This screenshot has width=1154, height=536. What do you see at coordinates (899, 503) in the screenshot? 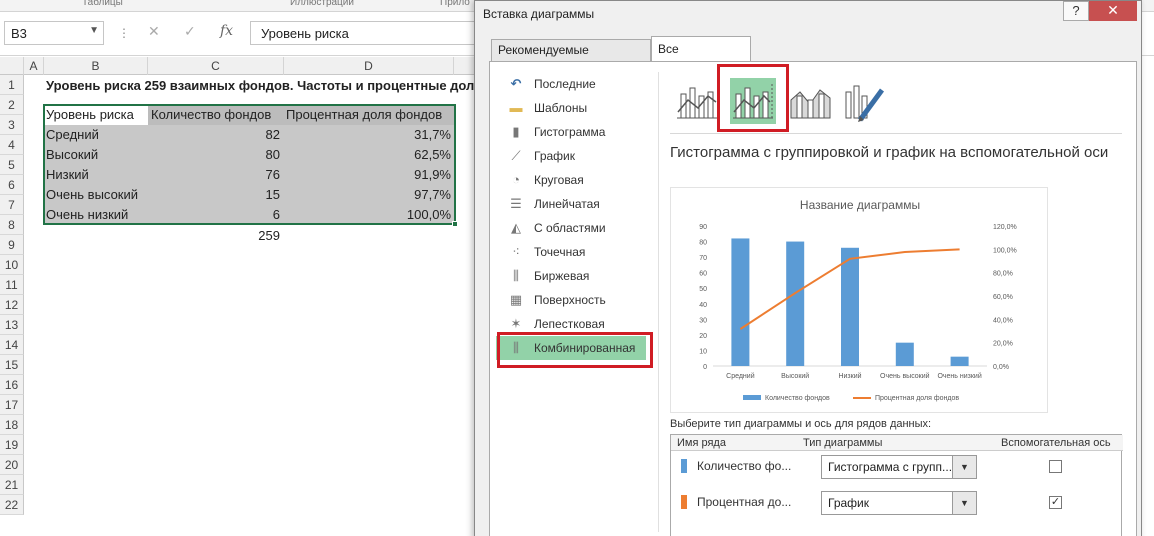
I see `series-type-select: График ▼` at bounding box center [899, 503].